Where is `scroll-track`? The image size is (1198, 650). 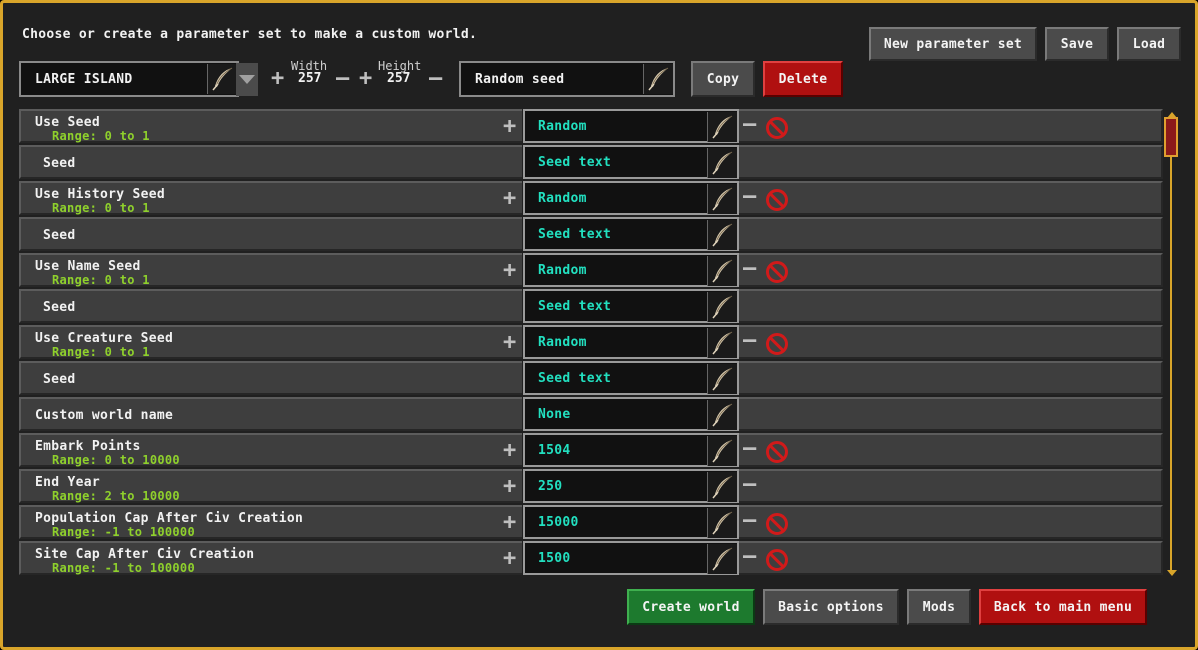
scroll-track is located at coordinates (1171, 345).